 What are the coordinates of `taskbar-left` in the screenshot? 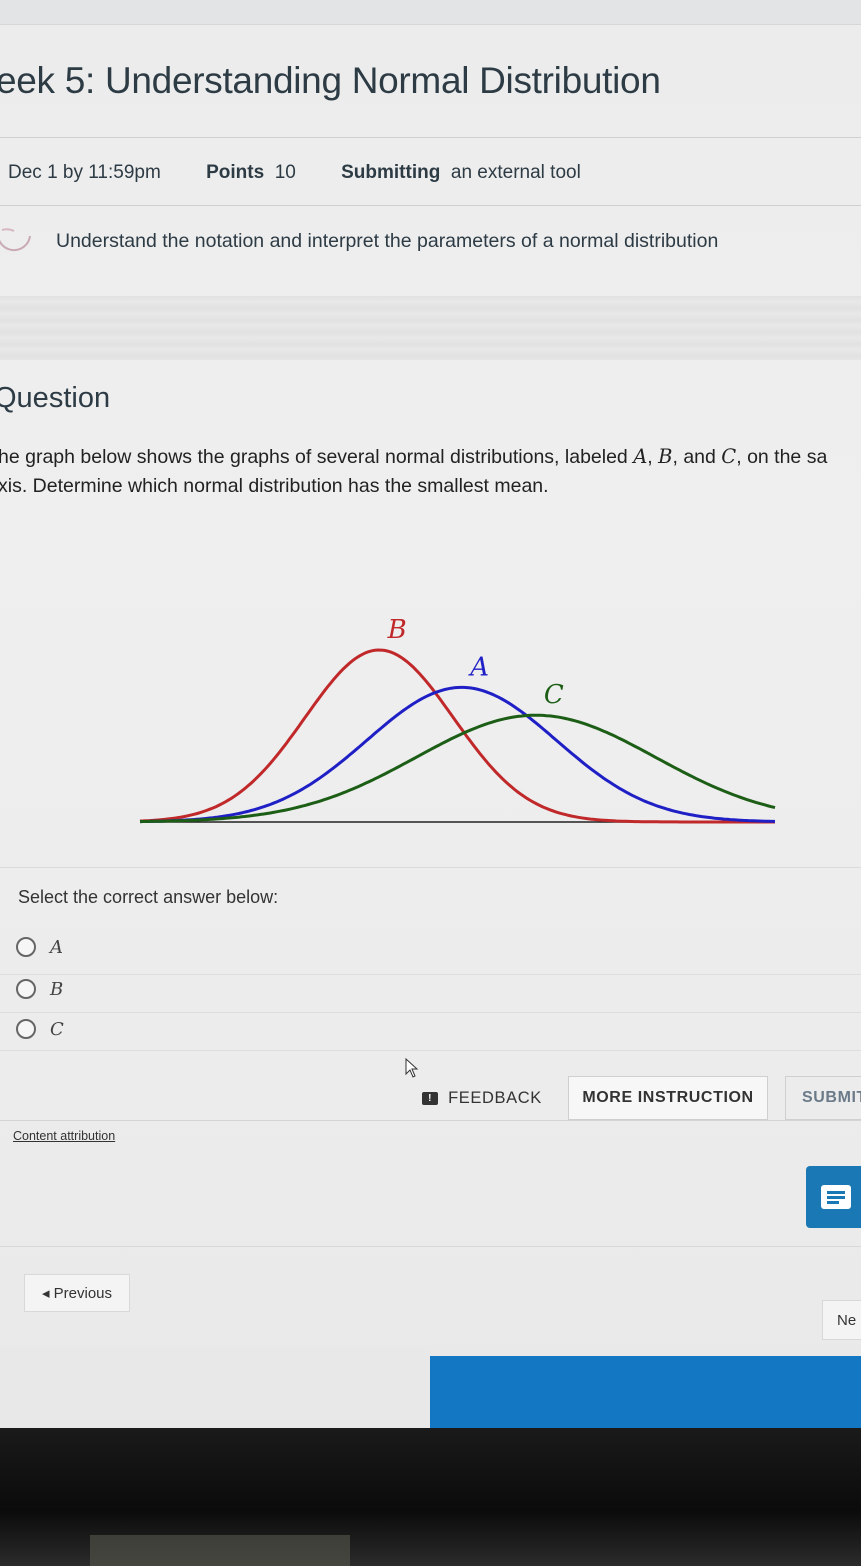 It's located at (215, 1388).